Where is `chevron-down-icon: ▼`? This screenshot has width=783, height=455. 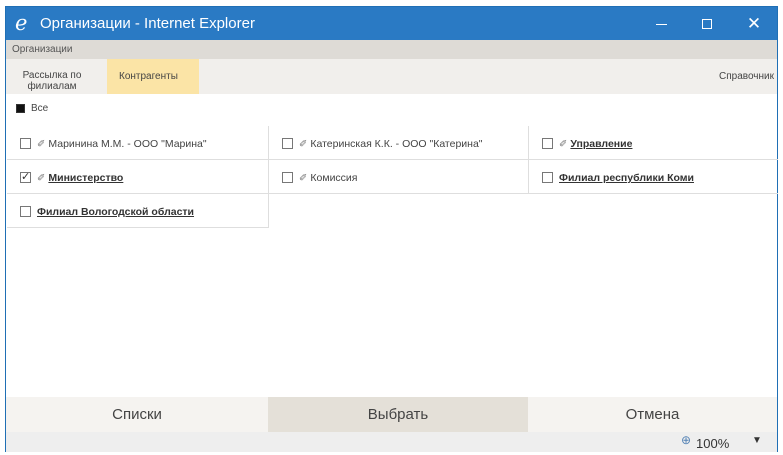 chevron-down-icon: ▼ is located at coordinates (757, 440).